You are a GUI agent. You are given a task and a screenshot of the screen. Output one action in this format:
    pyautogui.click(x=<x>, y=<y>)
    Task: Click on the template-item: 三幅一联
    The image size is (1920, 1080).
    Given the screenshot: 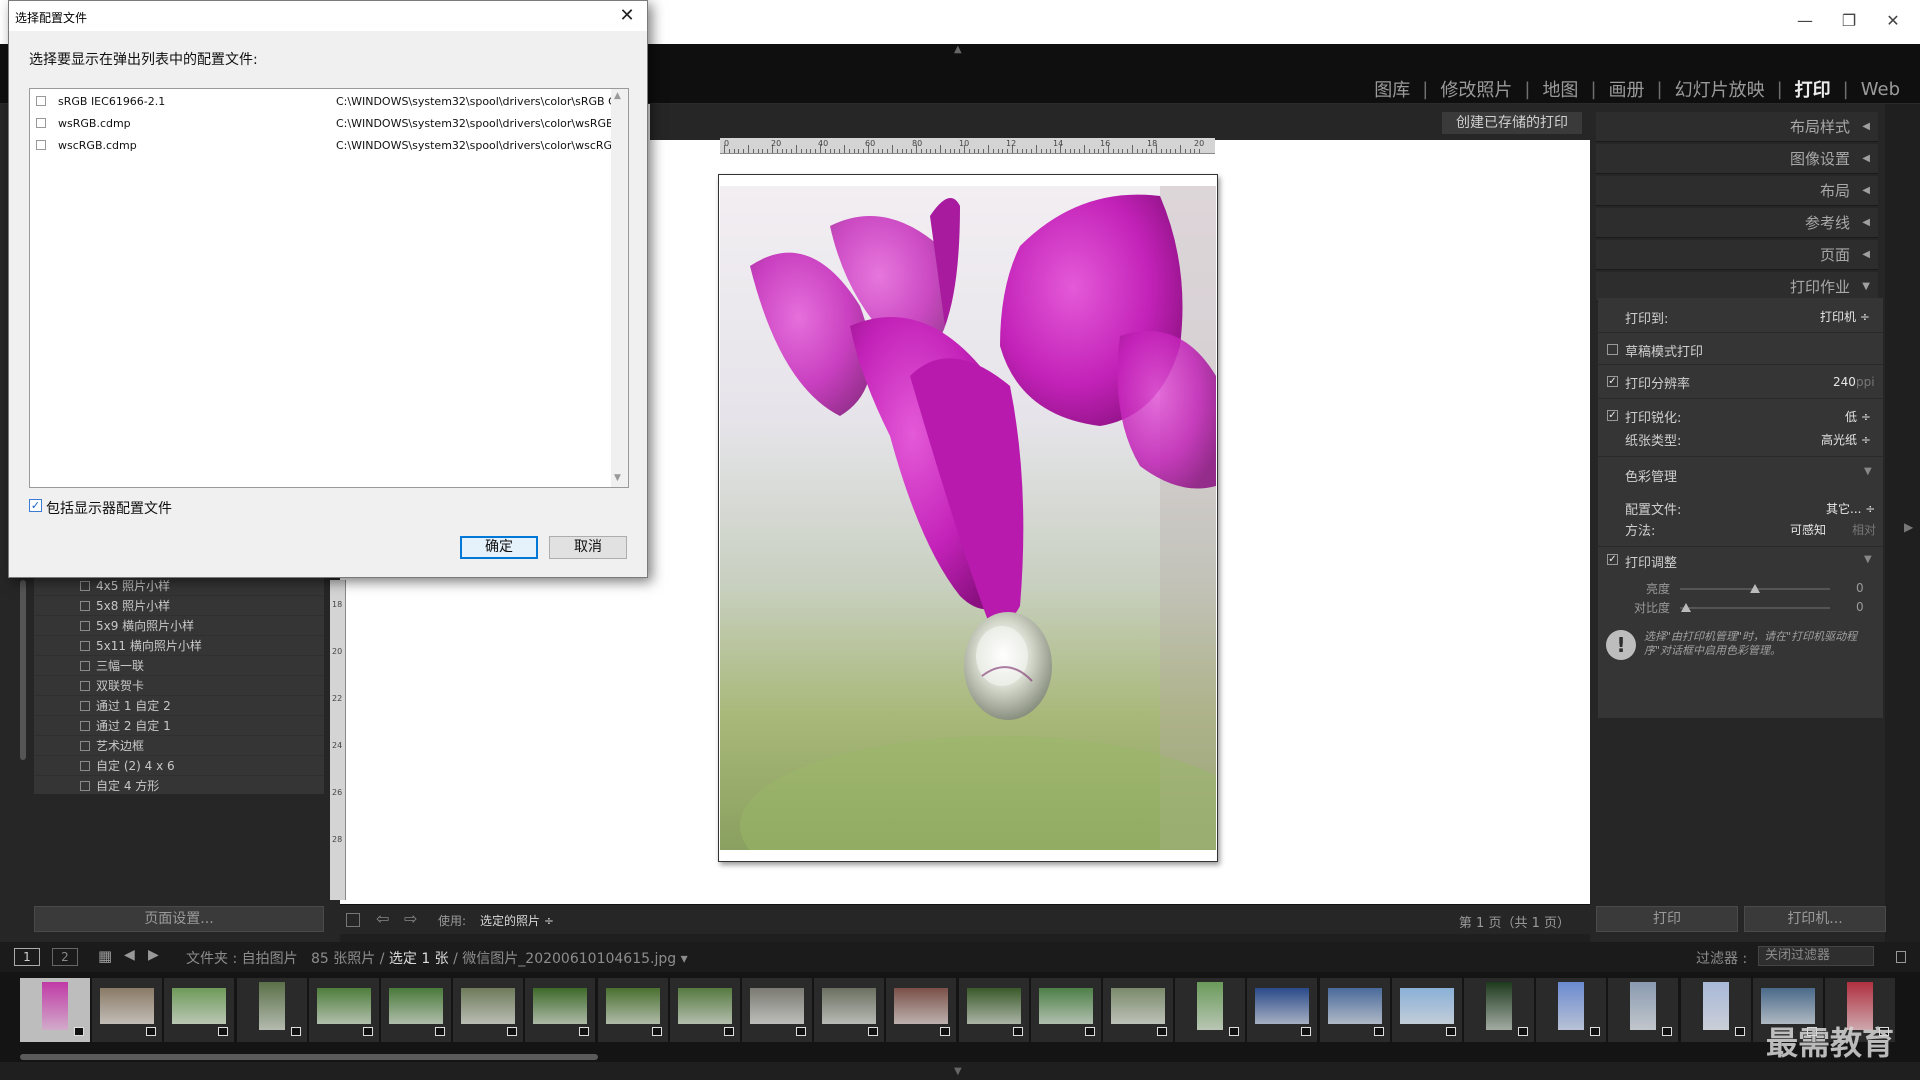 What is the action you would take?
    pyautogui.click(x=179, y=666)
    